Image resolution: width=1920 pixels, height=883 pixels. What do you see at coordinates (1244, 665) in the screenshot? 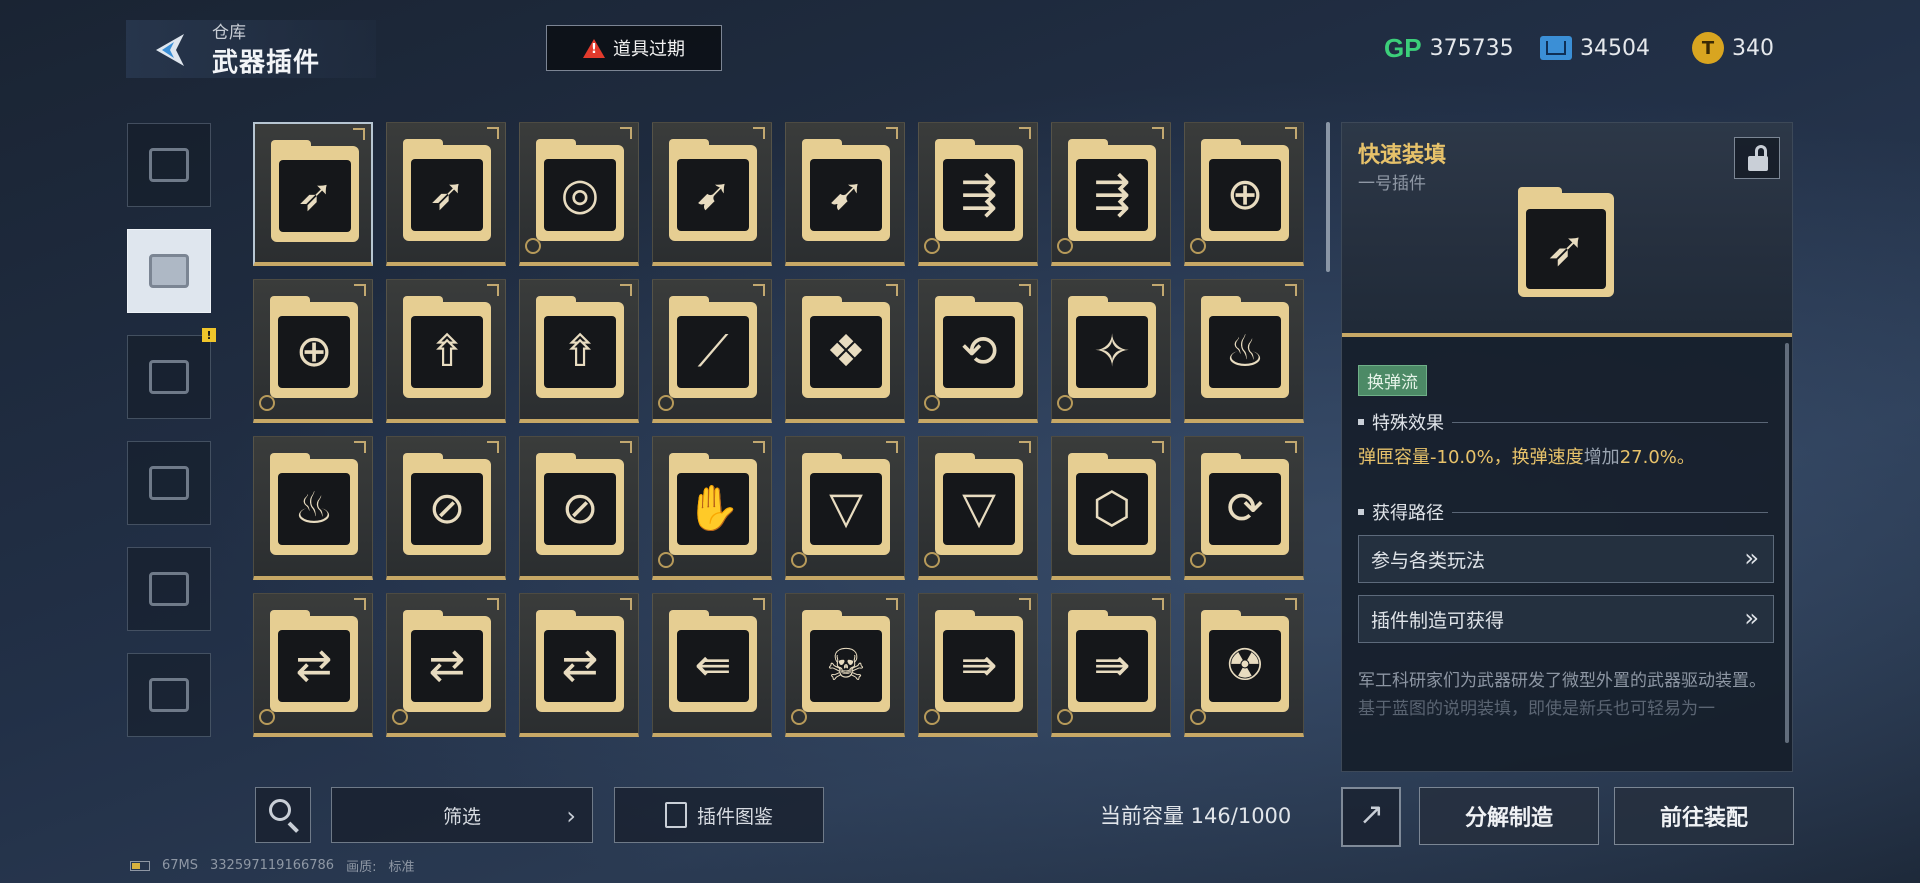
I see `plugin-slot: ☢` at bounding box center [1244, 665].